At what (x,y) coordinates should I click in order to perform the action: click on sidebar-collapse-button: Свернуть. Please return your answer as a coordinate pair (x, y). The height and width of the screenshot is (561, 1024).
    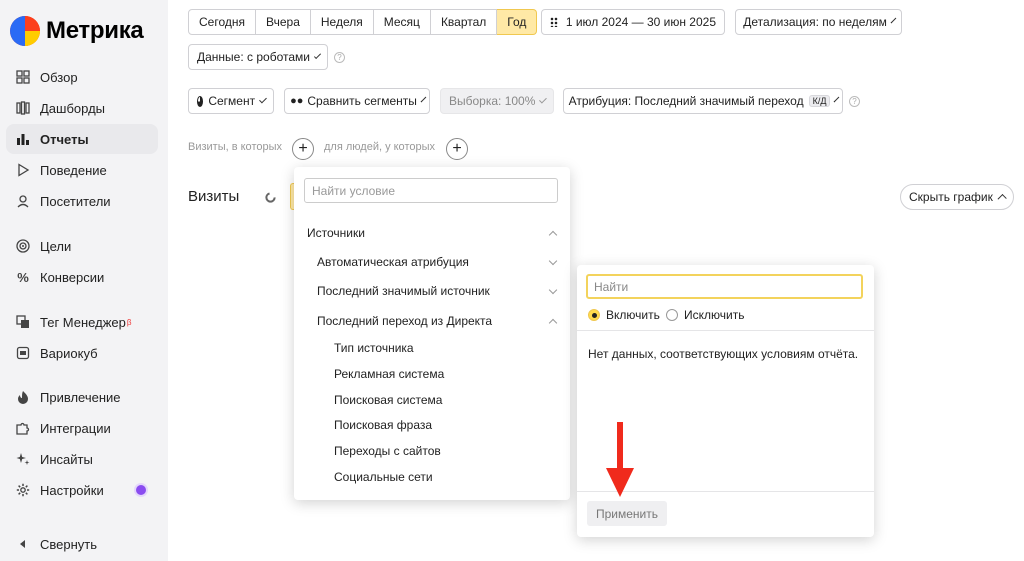
    Looking at the image, I should click on (82, 544).